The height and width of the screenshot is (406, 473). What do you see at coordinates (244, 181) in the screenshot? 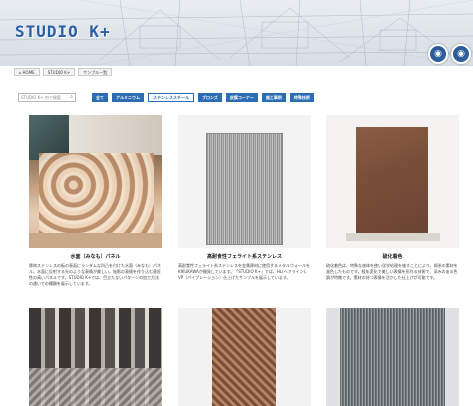
I see `product-image-ferrite-stainless` at bounding box center [244, 181].